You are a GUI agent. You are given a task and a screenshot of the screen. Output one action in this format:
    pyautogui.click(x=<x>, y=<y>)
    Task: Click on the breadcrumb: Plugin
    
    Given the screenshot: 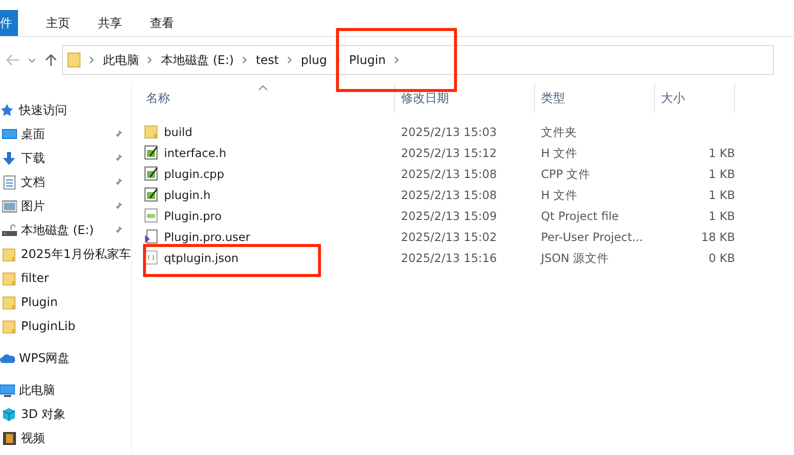 What is the action you would take?
    pyautogui.click(x=367, y=60)
    